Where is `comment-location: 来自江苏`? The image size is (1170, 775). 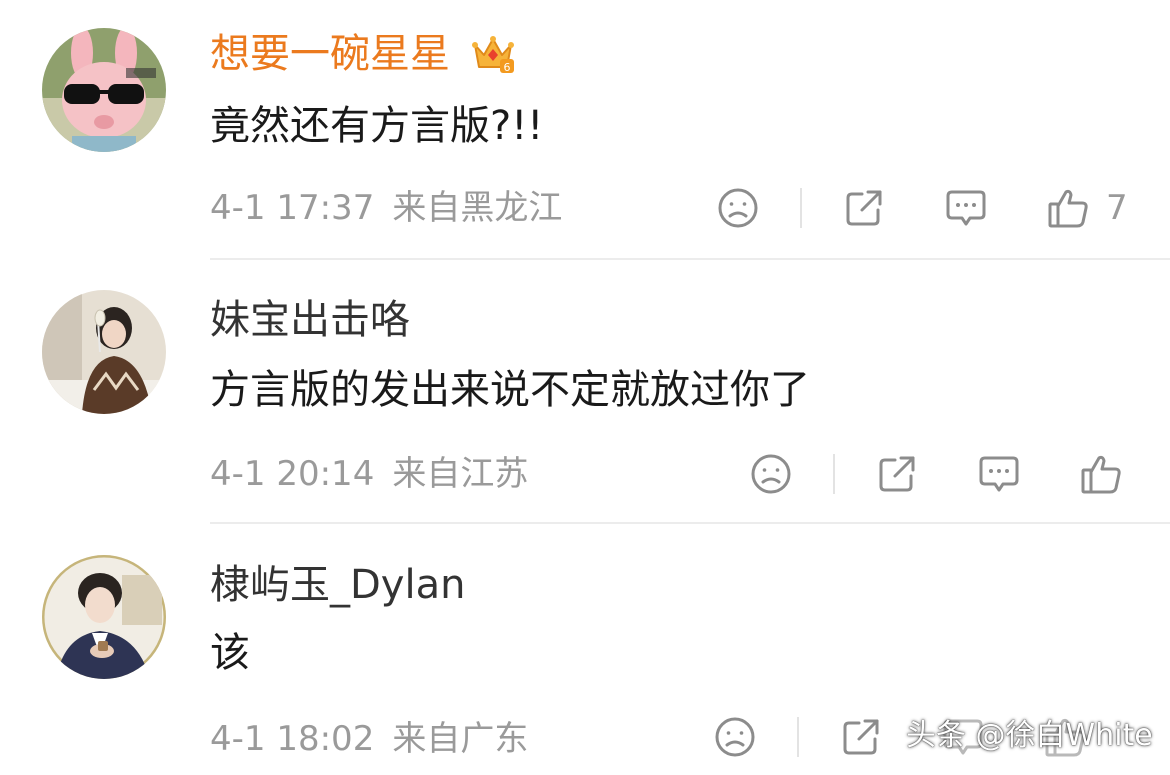
comment-location: 来自江苏 is located at coordinates (460, 474).